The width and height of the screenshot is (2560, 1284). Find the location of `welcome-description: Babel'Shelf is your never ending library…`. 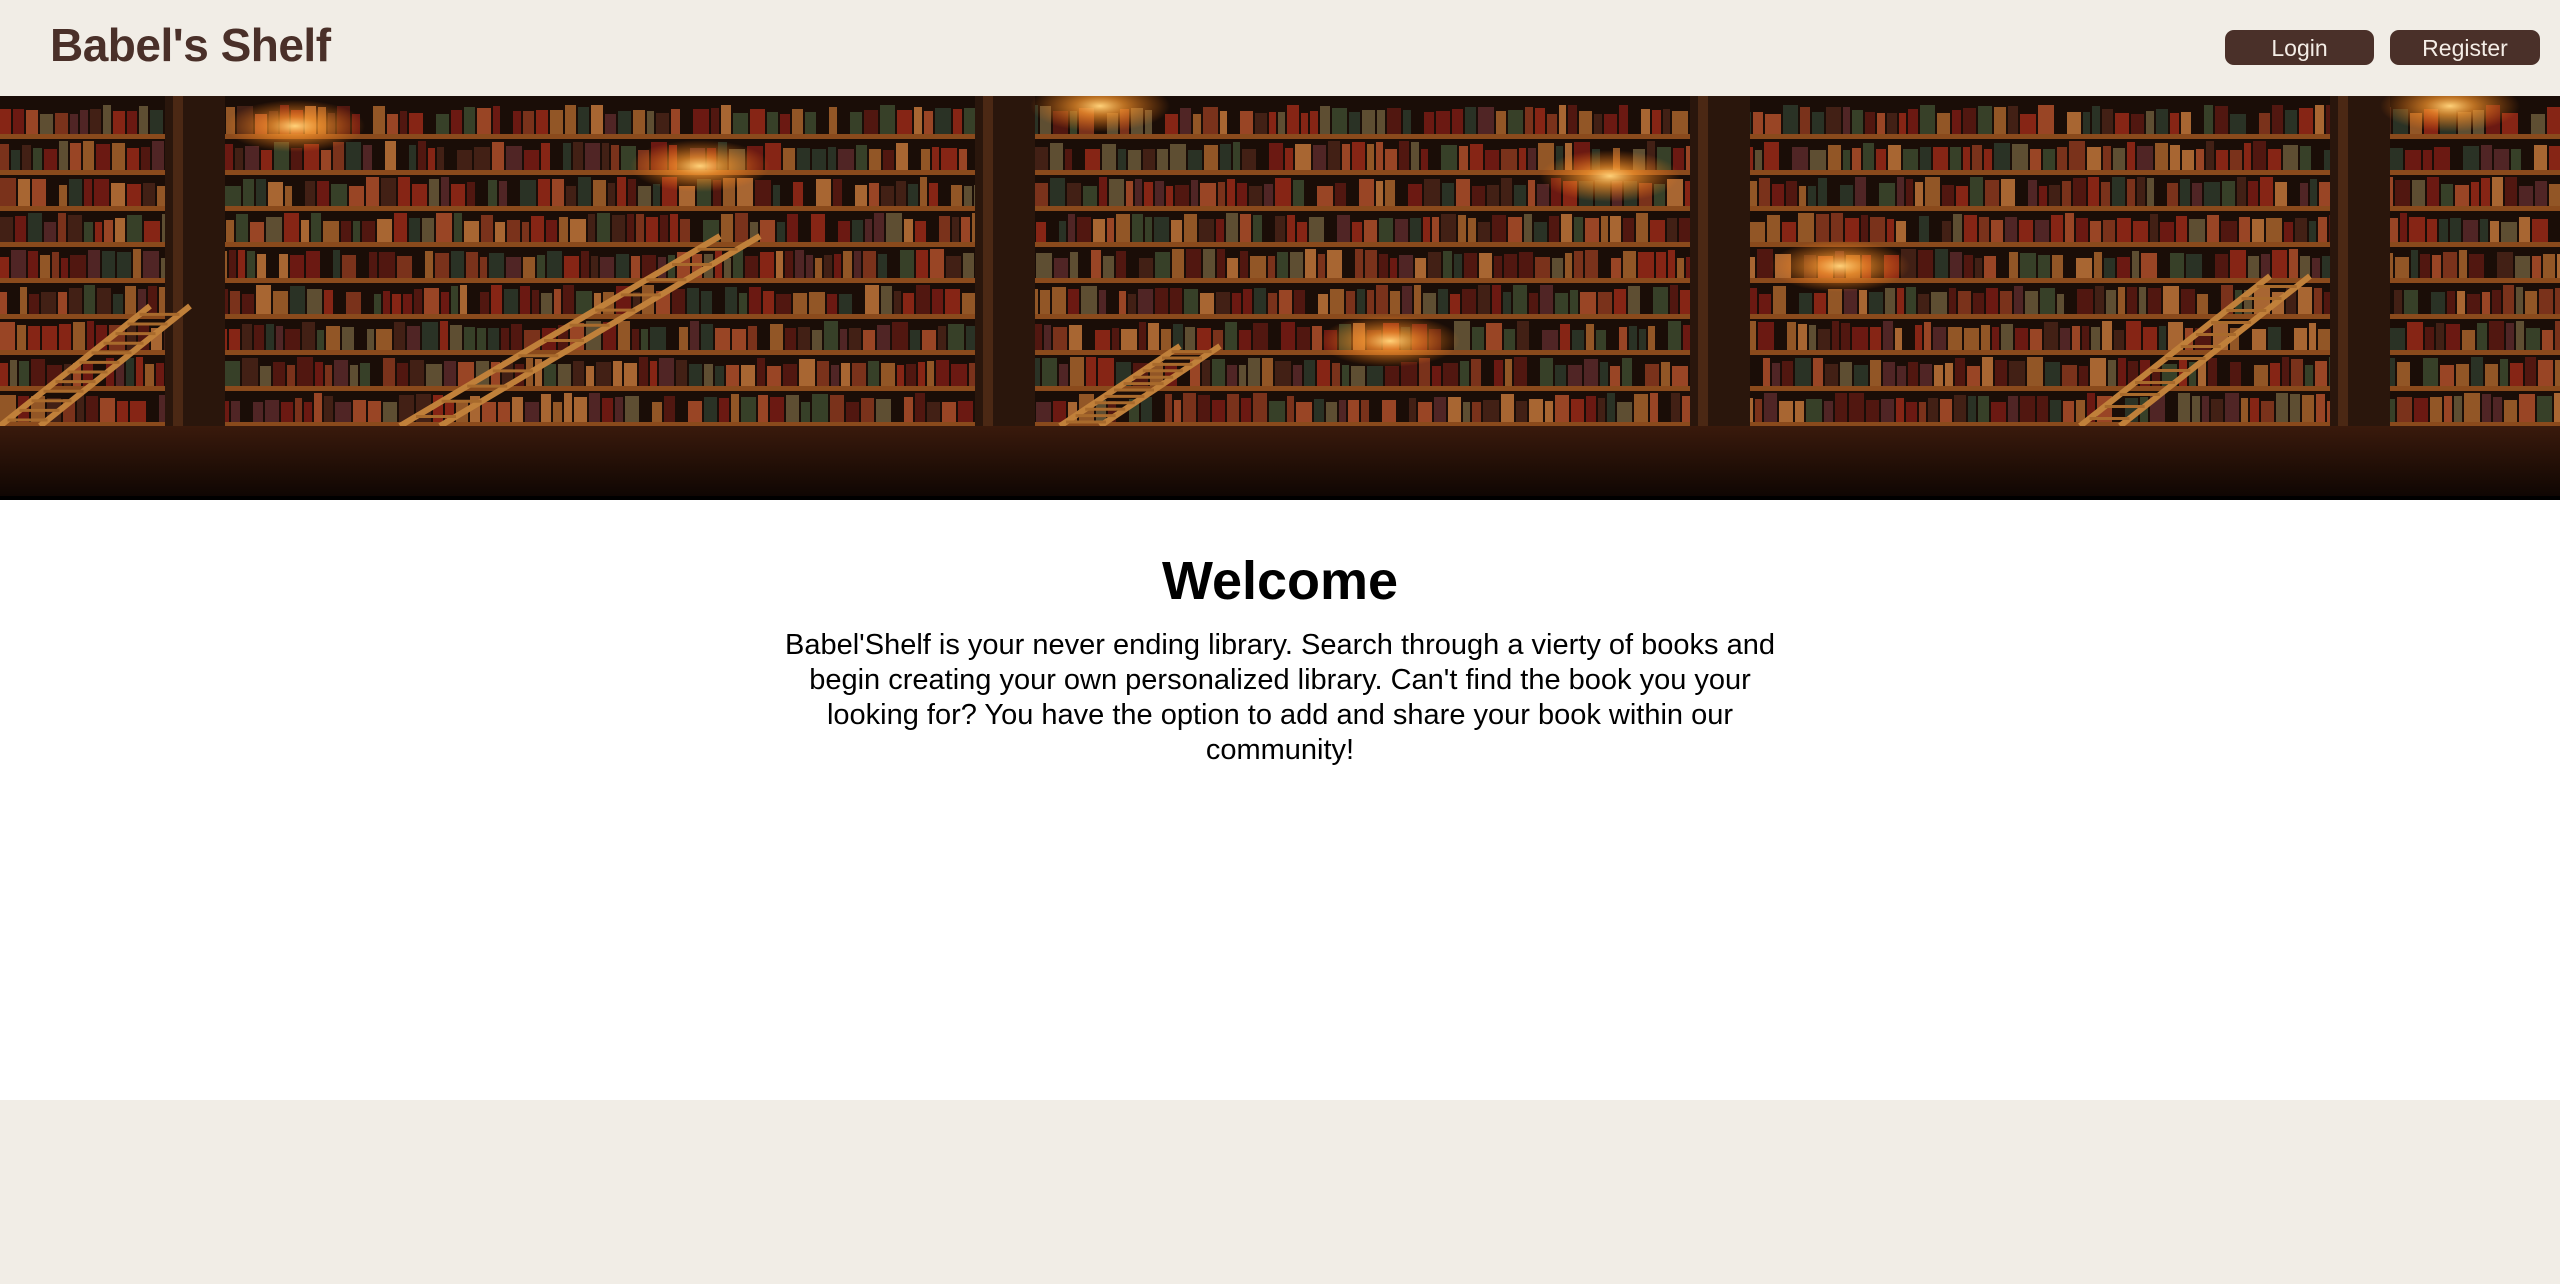

welcome-description: Babel'Shelf is your never ending library… is located at coordinates (1280, 697).